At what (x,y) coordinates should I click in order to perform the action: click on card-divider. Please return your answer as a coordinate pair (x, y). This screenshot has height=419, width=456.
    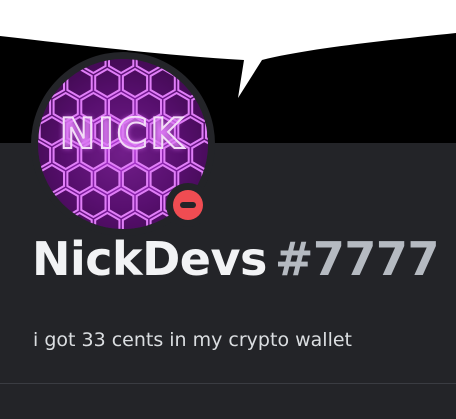
    Looking at the image, I should click on (228, 383).